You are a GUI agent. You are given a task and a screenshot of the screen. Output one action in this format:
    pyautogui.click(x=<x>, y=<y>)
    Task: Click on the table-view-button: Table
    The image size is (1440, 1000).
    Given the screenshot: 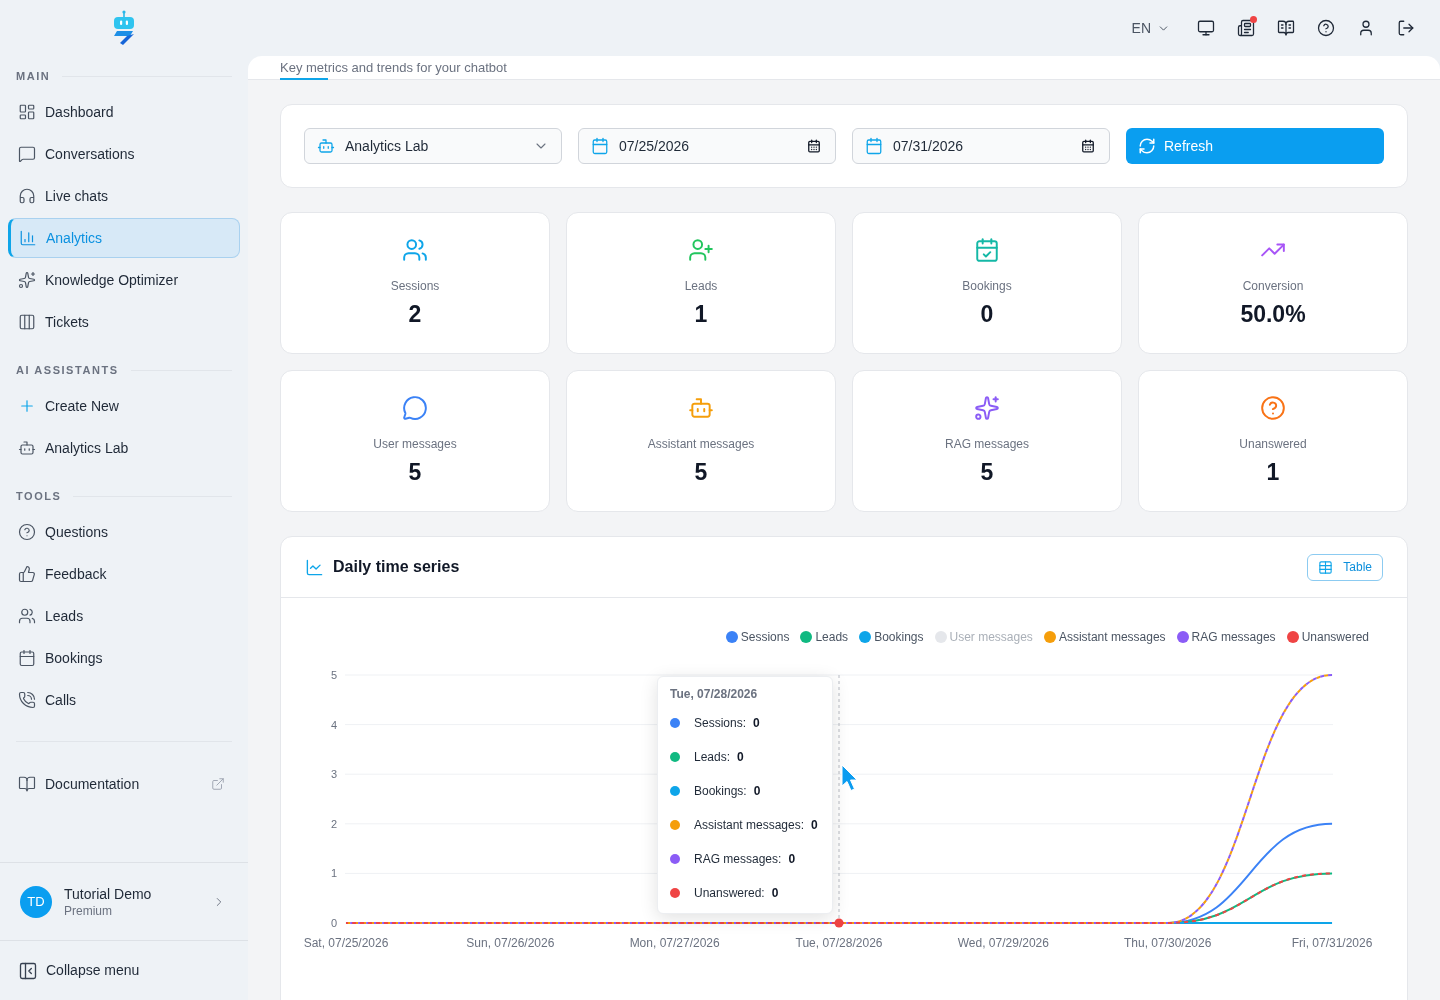 What is the action you would take?
    pyautogui.click(x=1345, y=567)
    